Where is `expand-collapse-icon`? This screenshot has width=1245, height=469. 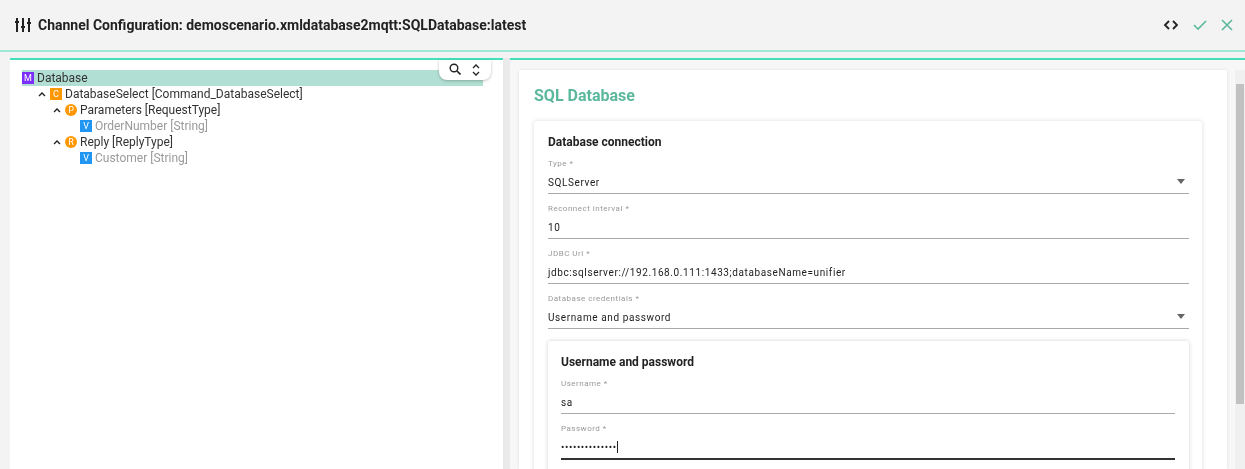
expand-collapse-icon is located at coordinates (476, 70).